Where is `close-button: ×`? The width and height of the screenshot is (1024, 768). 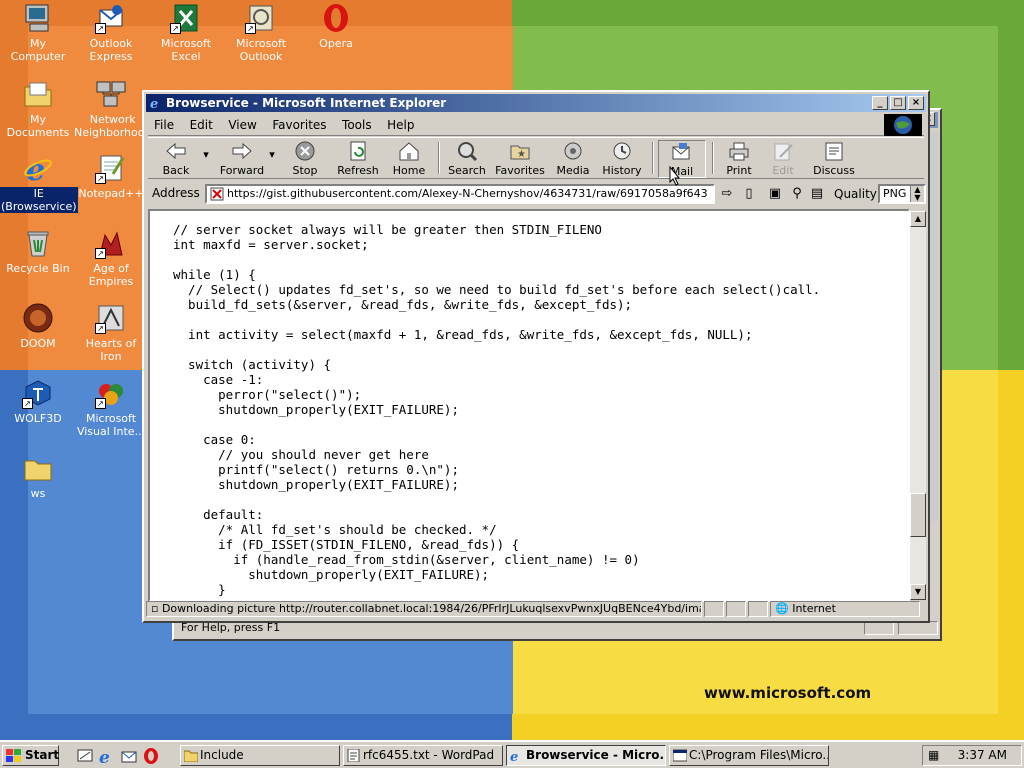 close-button: × is located at coordinates (916, 103).